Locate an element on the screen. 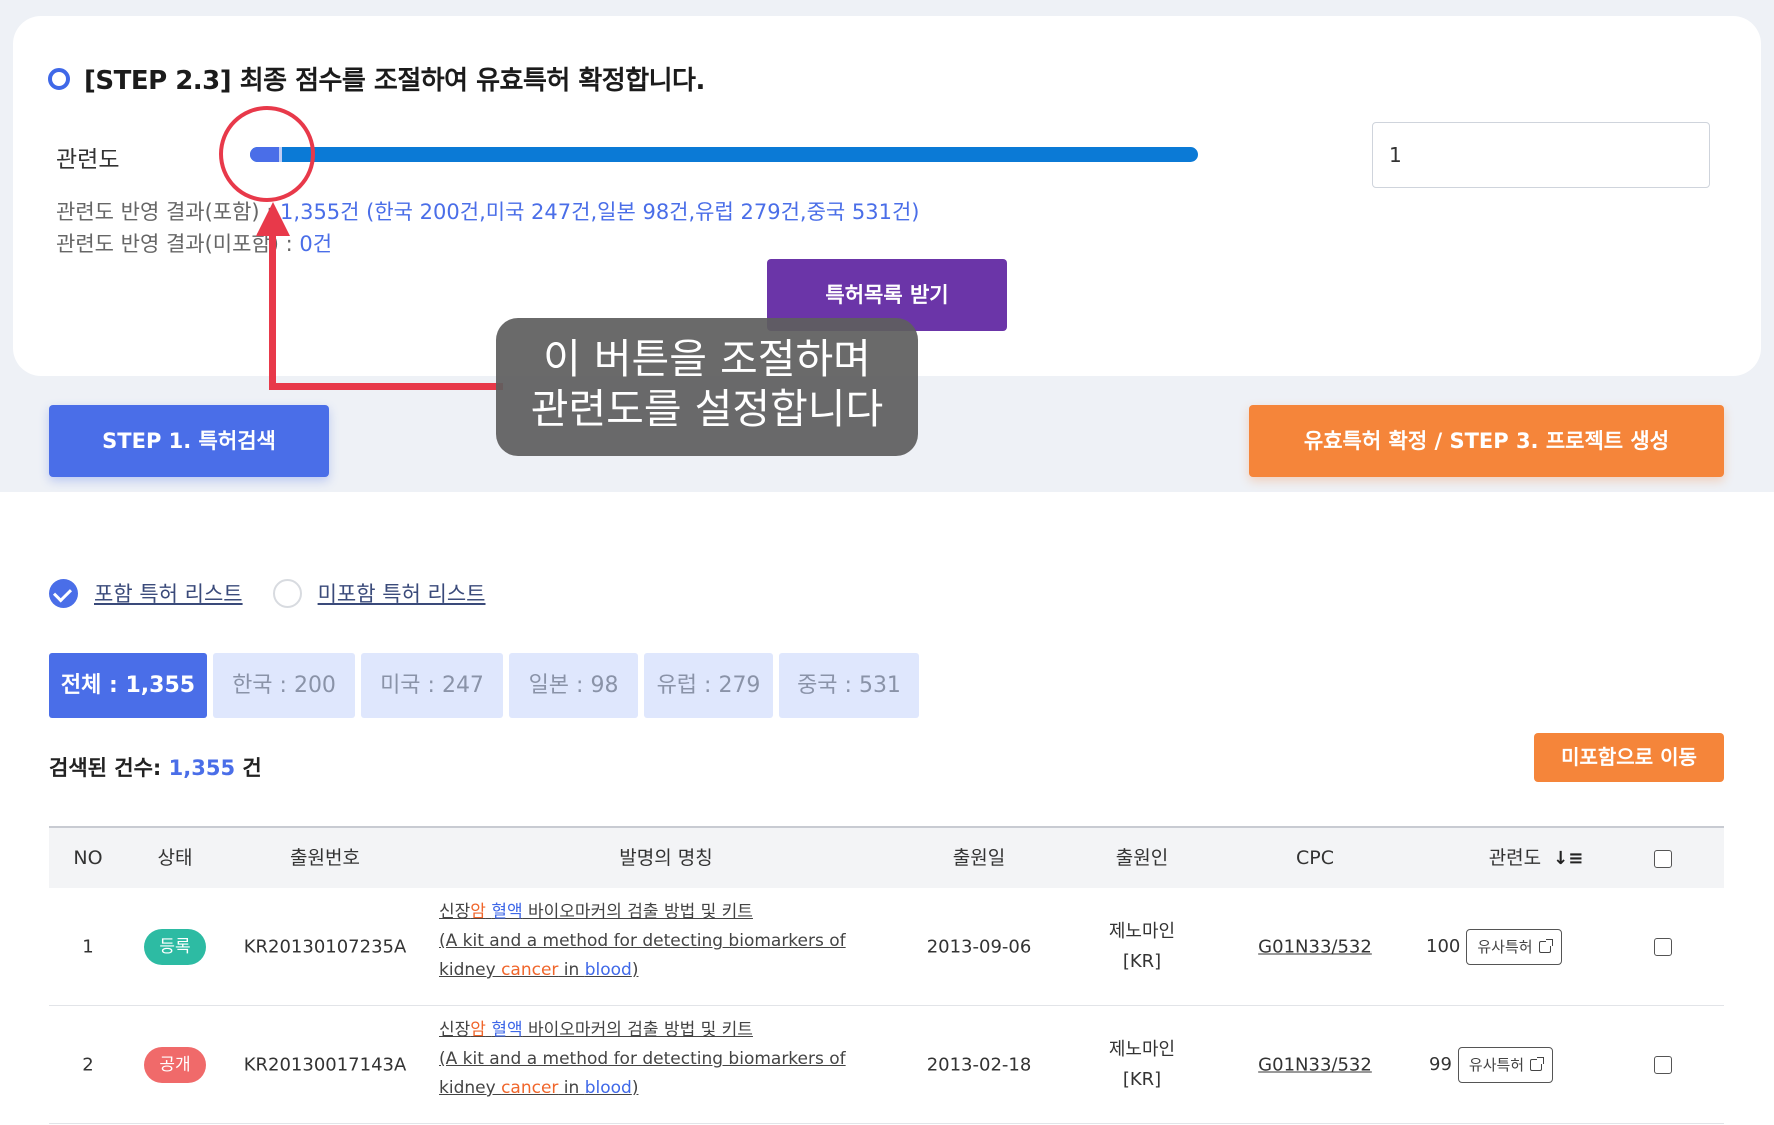  tab-all: 전체 : 1,355 is located at coordinates (128, 685).